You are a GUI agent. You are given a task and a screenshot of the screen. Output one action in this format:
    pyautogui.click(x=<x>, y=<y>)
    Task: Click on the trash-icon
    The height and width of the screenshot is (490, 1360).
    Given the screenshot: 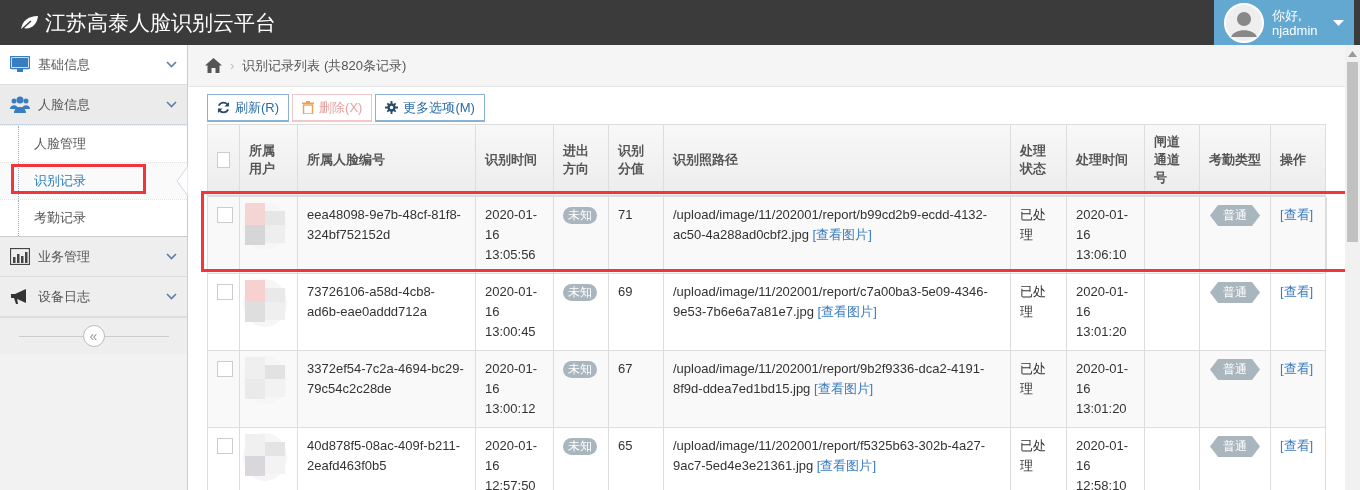 What is the action you would take?
    pyautogui.click(x=308, y=107)
    